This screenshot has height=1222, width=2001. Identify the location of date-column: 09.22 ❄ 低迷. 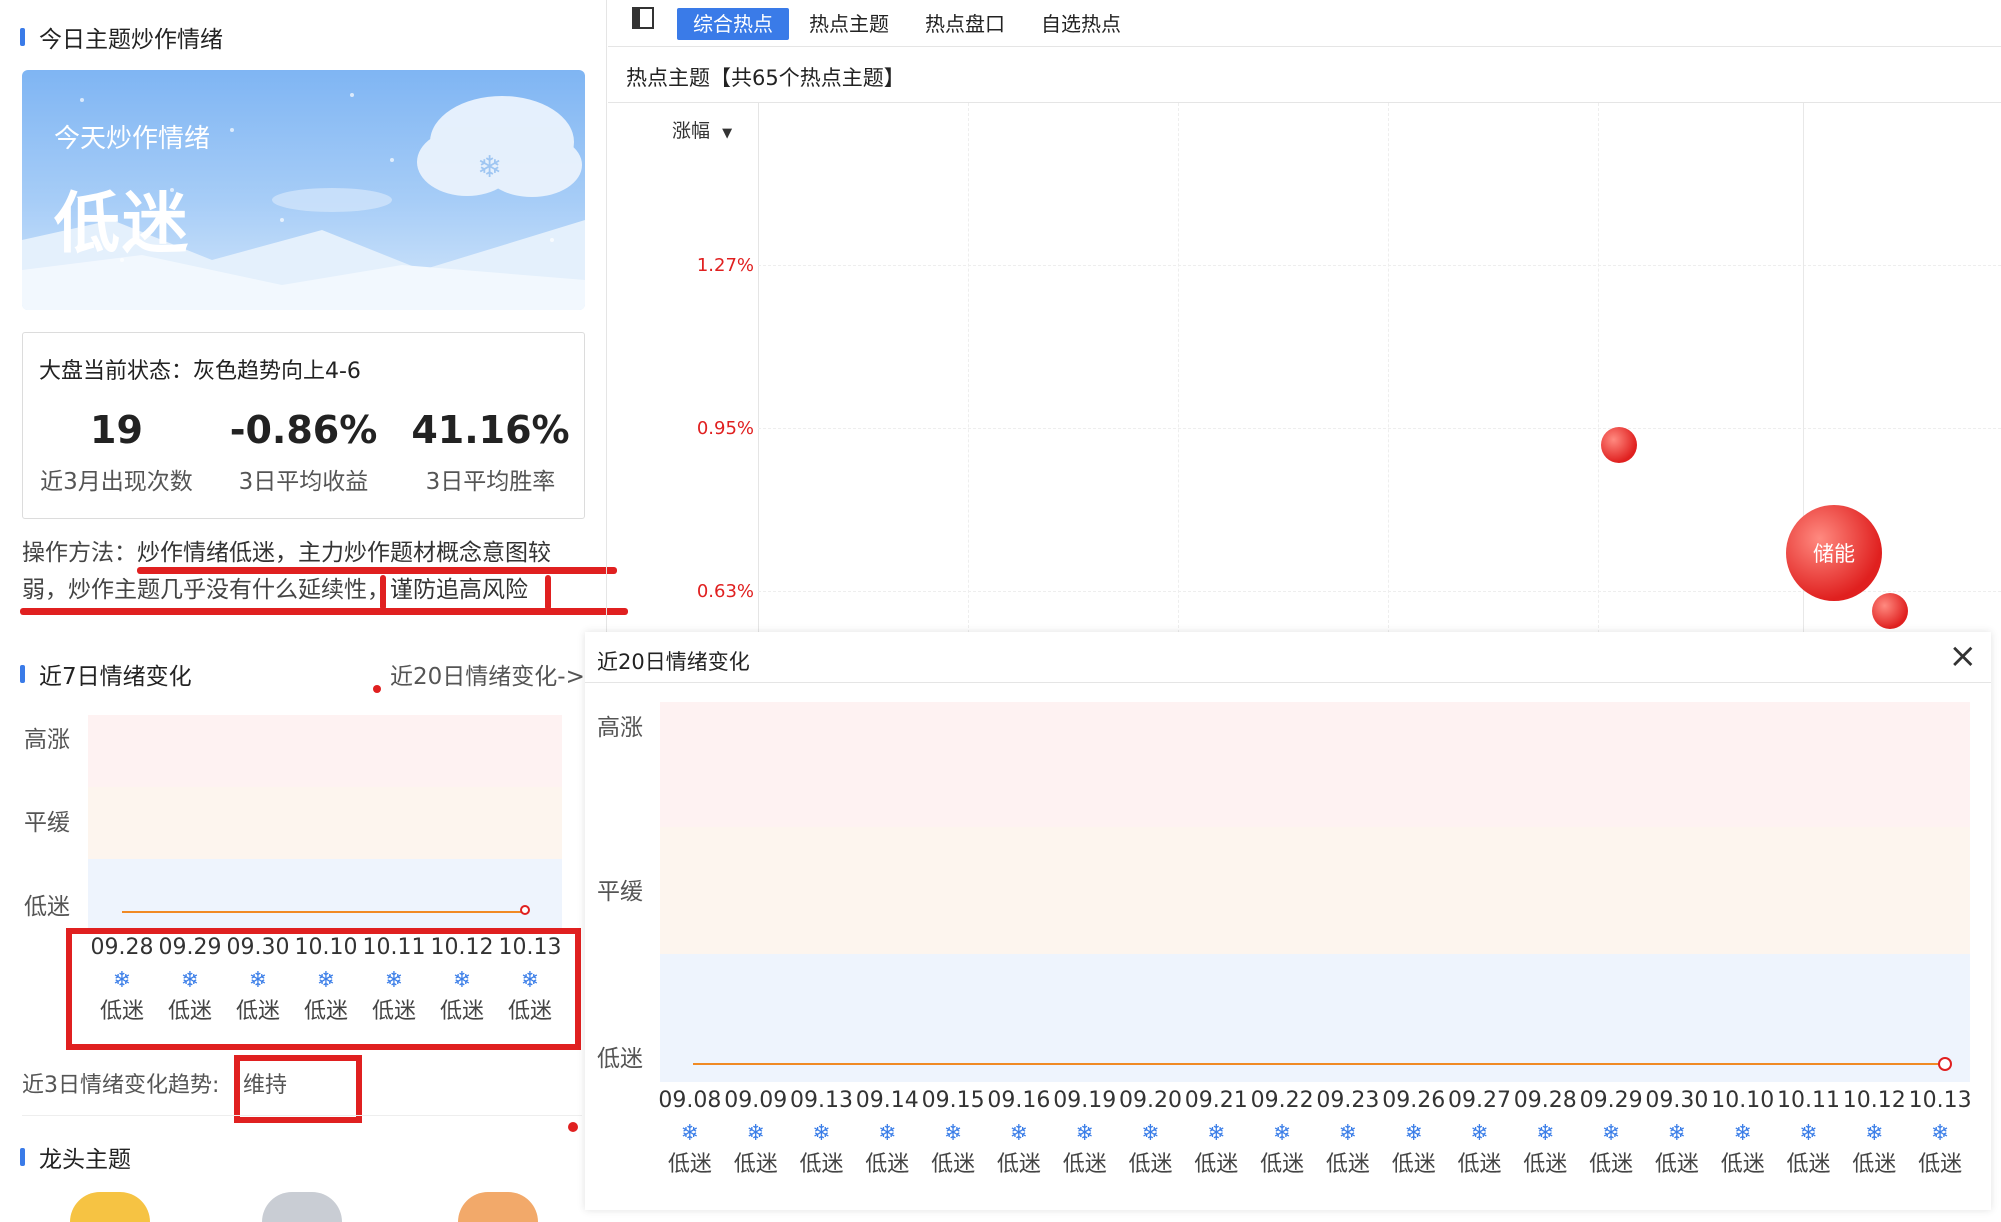
(1282, 1133).